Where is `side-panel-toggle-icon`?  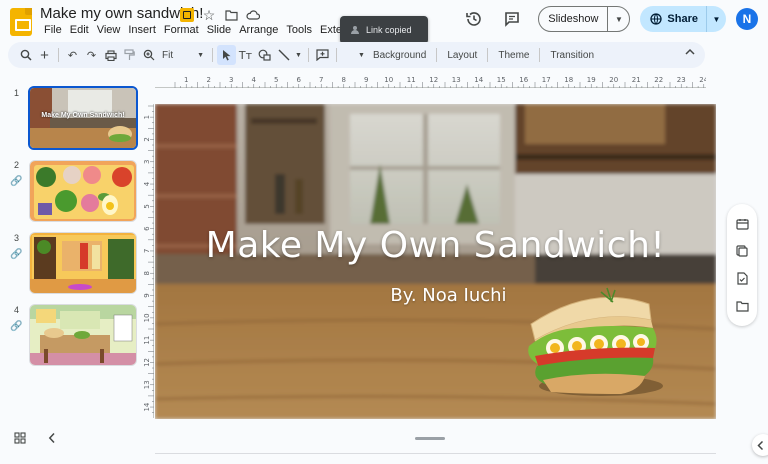 side-panel-toggle-icon is located at coordinates (760, 445).